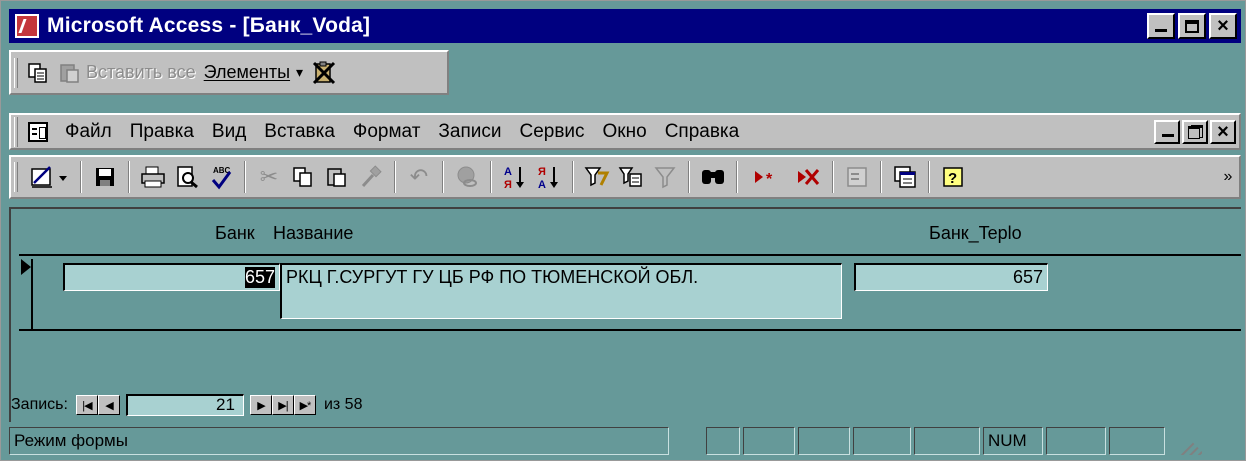 This screenshot has width=1246, height=461. Describe the element at coordinates (171, 277) in the screenshot. I see `bank-code-field: 657` at that location.